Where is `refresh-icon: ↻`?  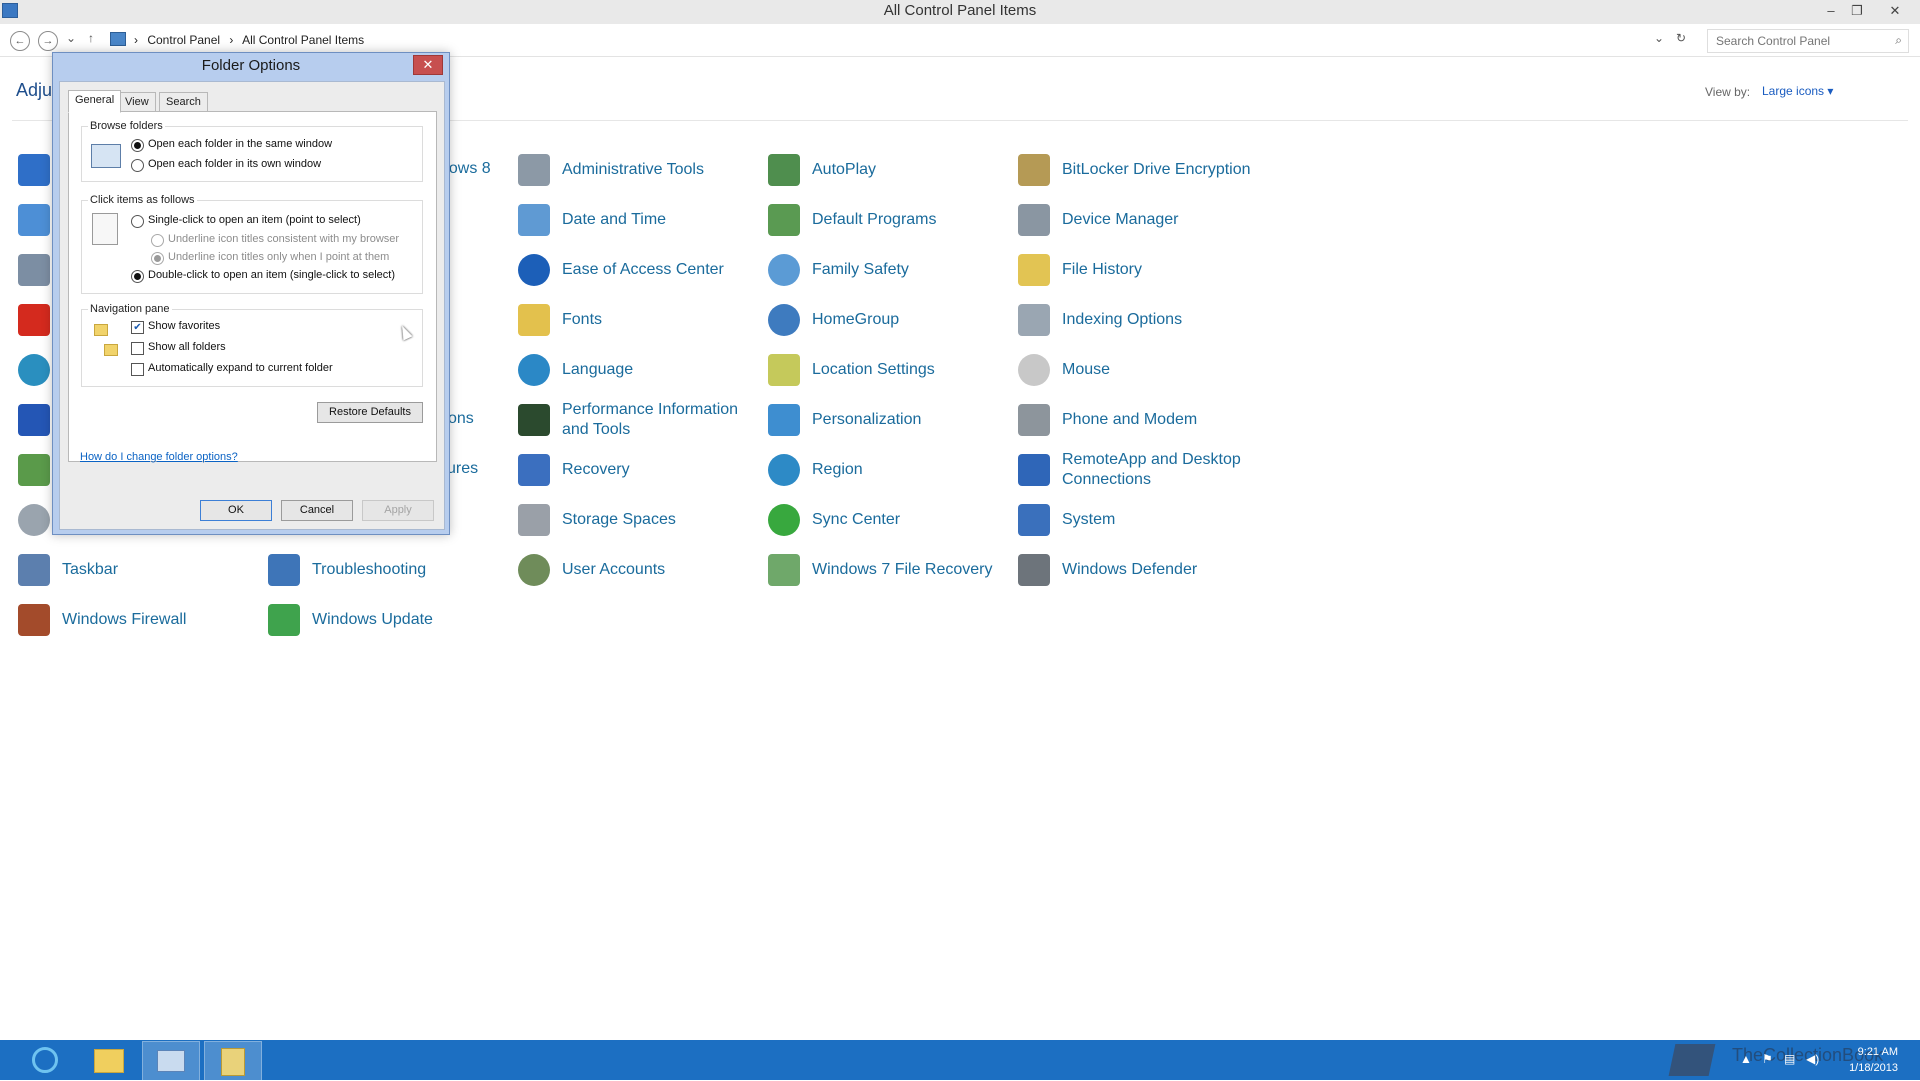 refresh-icon: ↻ is located at coordinates (1681, 38).